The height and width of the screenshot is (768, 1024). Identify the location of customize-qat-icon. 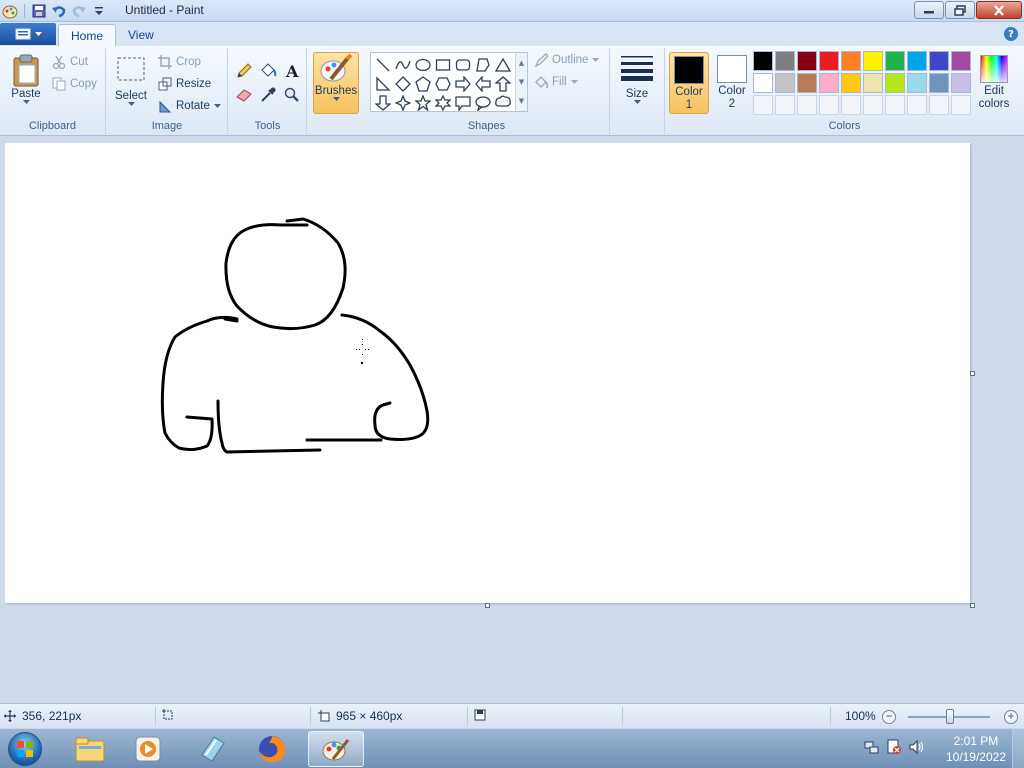
(99, 11).